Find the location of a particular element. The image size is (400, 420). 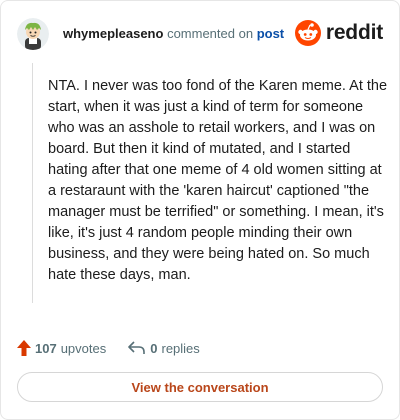

replies-stat: 0 replies is located at coordinates (164, 348).